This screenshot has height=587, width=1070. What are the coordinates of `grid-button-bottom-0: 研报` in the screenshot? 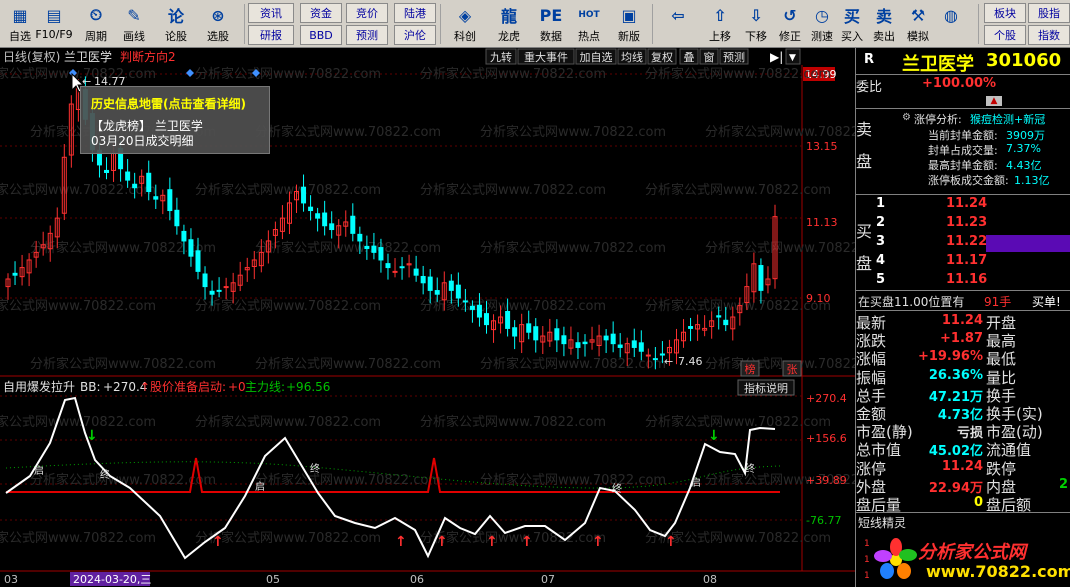 It's located at (271, 35).